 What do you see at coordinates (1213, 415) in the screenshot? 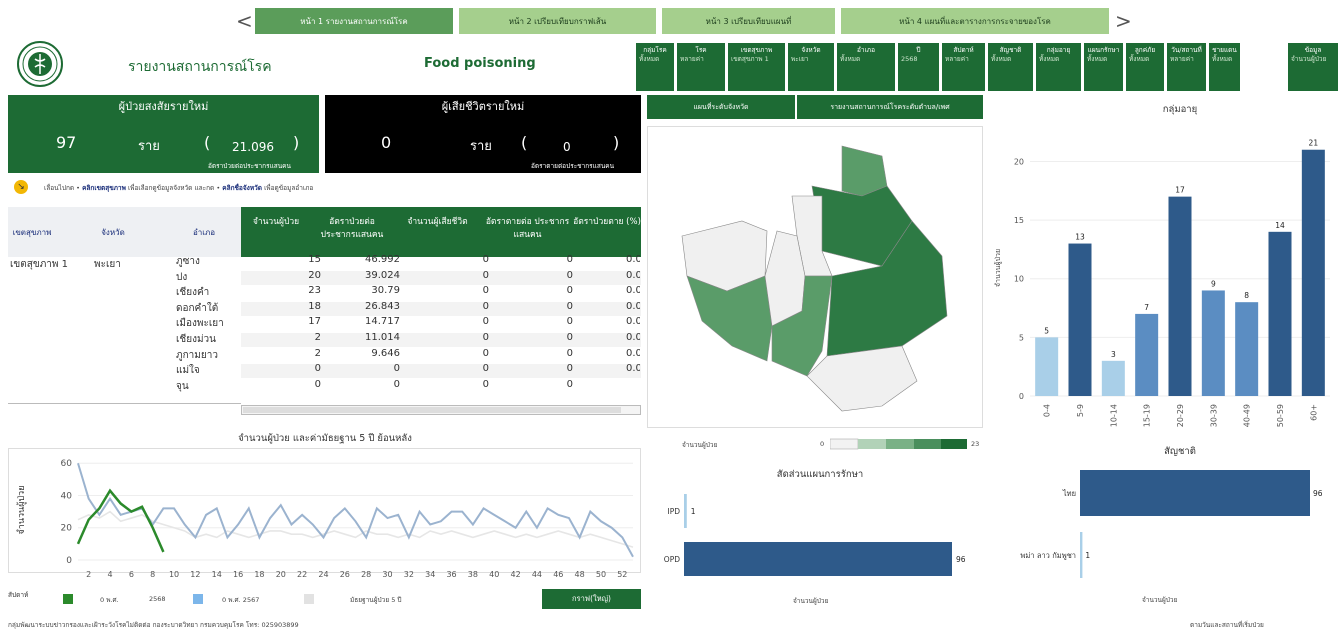
I see `x-tick: 30-39` at bounding box center [1213, 415].